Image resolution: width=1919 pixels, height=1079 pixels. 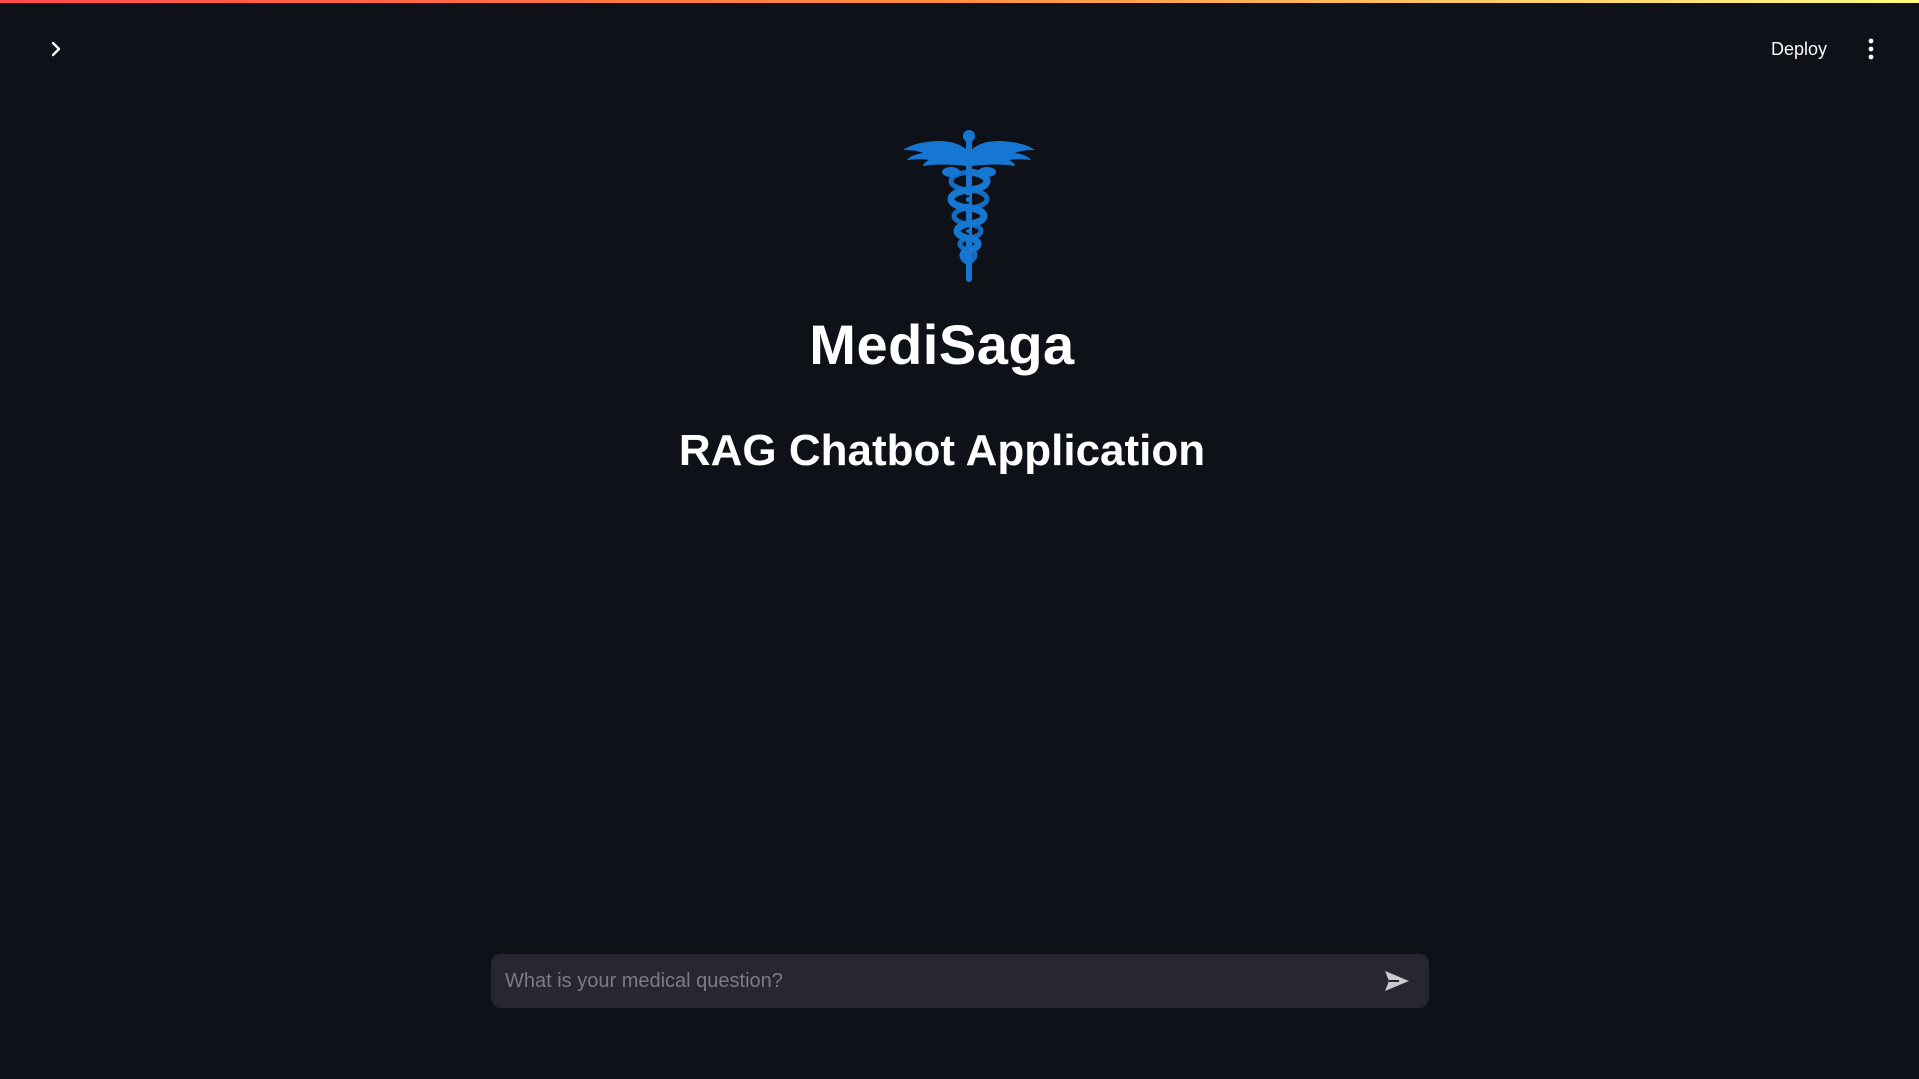 What do you see at coordinates (959, 48) in the screenshot?
I see `app-header: Deploy` at bounding box center [959, 48].